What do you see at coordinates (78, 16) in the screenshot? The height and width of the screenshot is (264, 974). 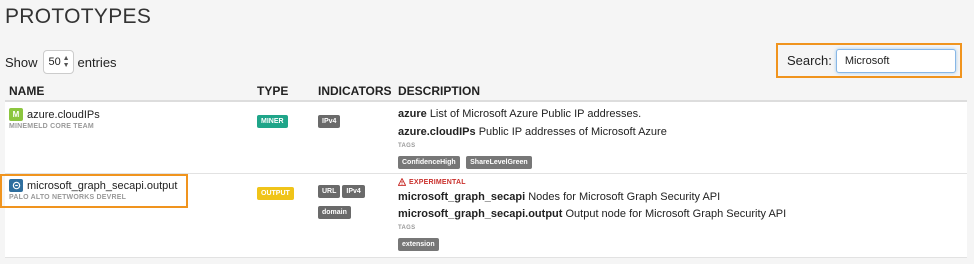 I see `page-title: PROTOTYPES` at bounding box center [78, 16].